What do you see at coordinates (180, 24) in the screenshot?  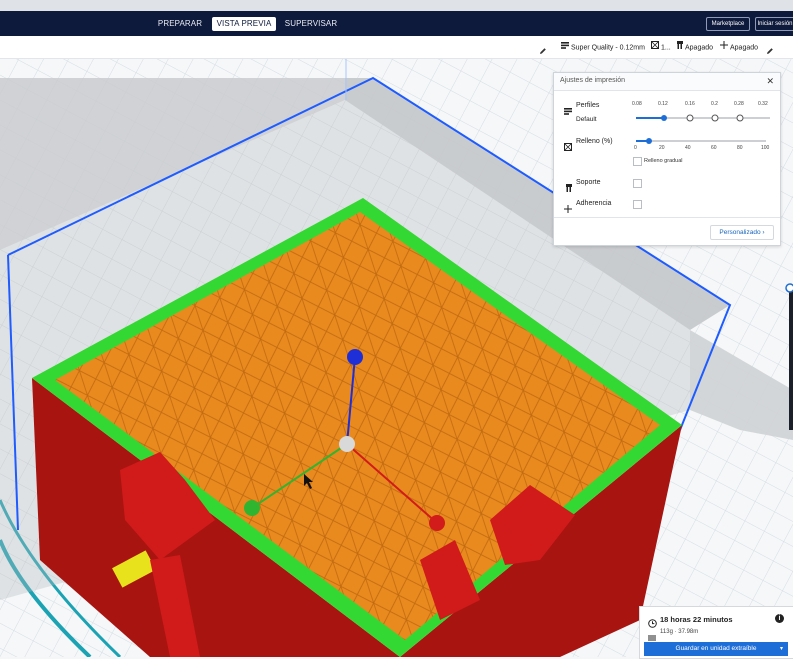 I see `stage-tab-prepare: PREPARAR` at bounding box center [180, 24].